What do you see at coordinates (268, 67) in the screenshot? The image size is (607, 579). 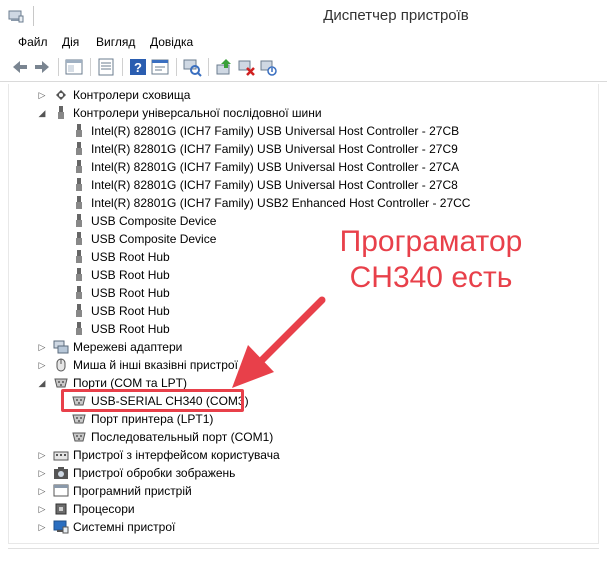 I see `disable-icon` at bounding box center [268, 67].